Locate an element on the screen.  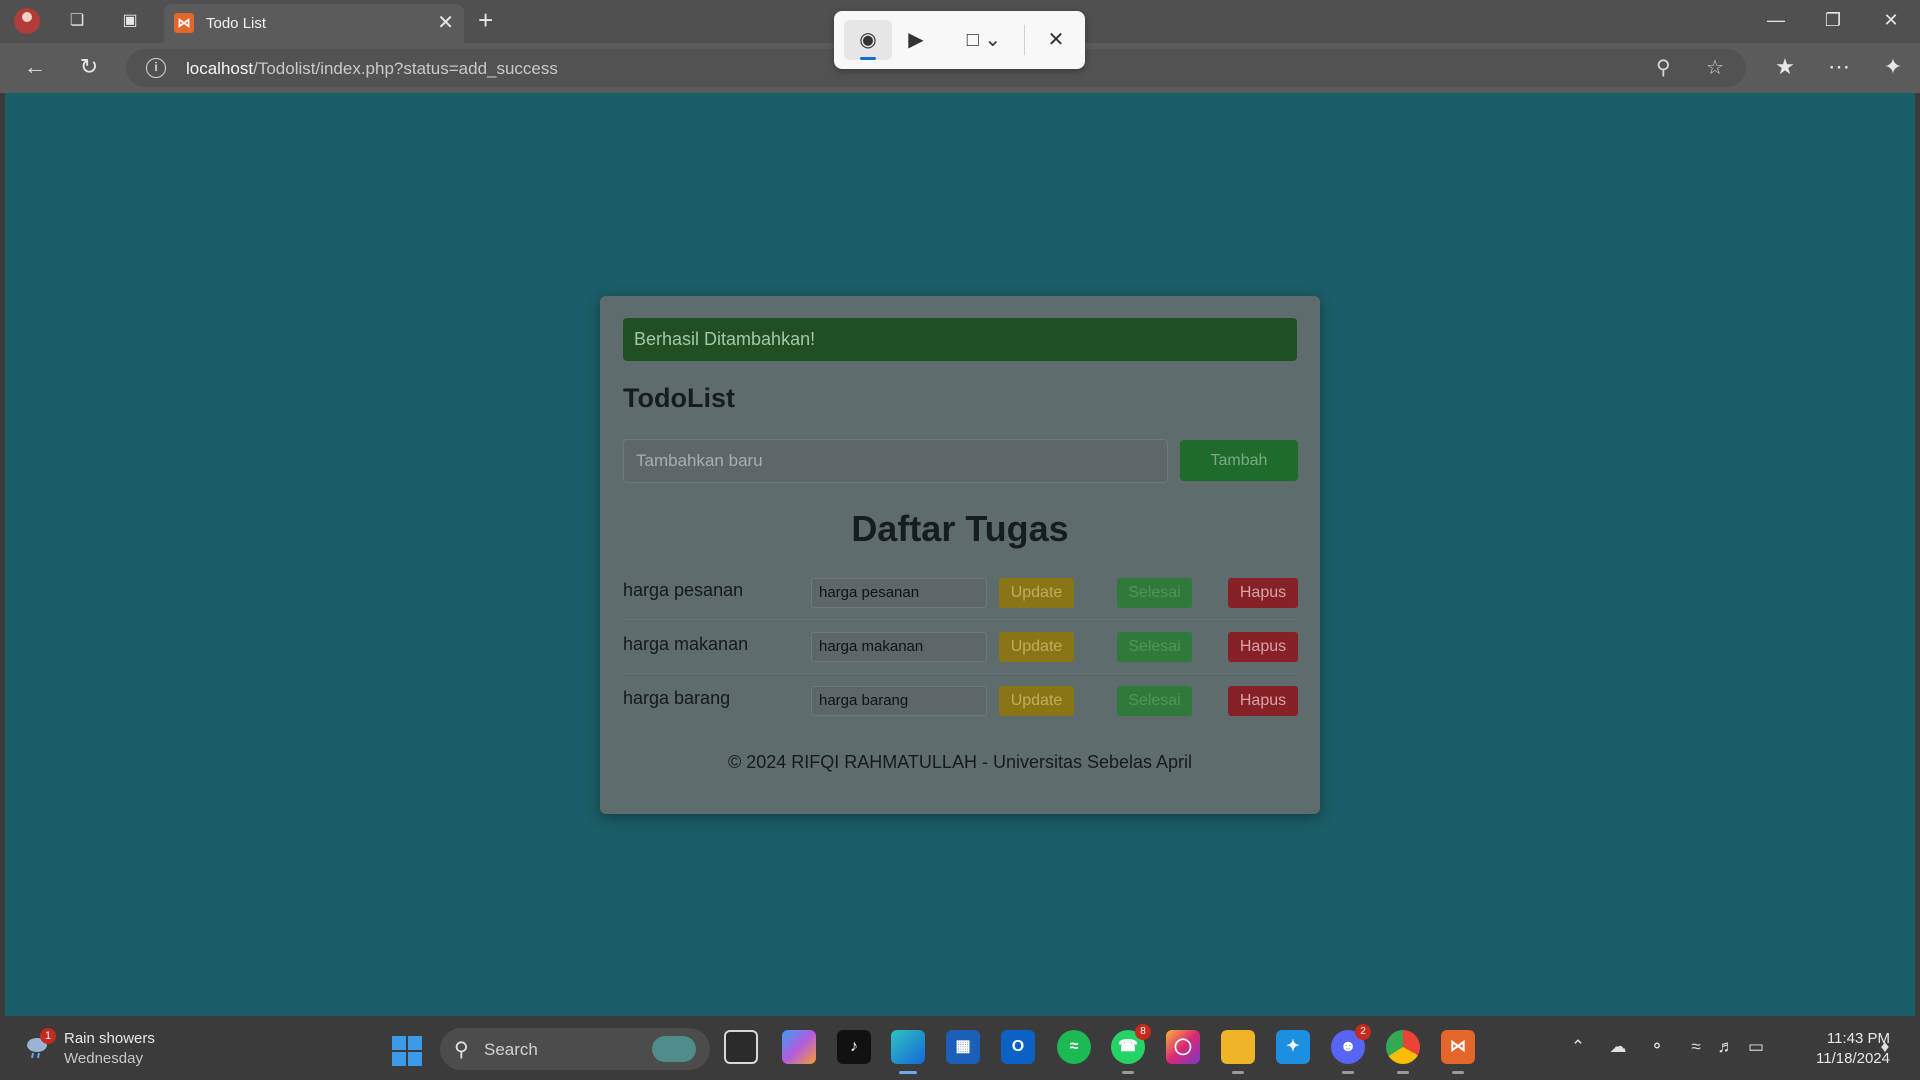
volume-icon: ♬ is located at coordinates (1726, 1047).